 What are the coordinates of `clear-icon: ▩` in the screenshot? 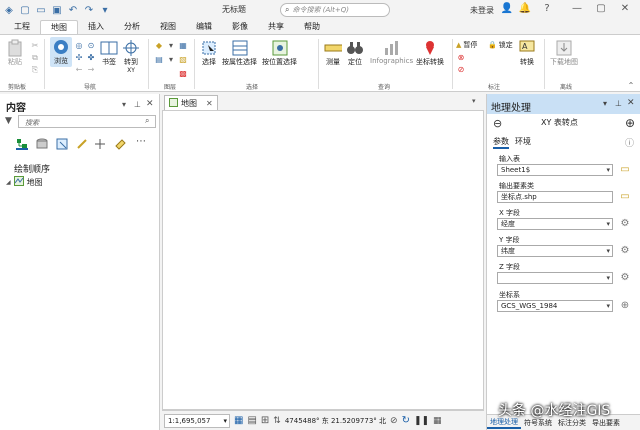 It's located at (183, 73).